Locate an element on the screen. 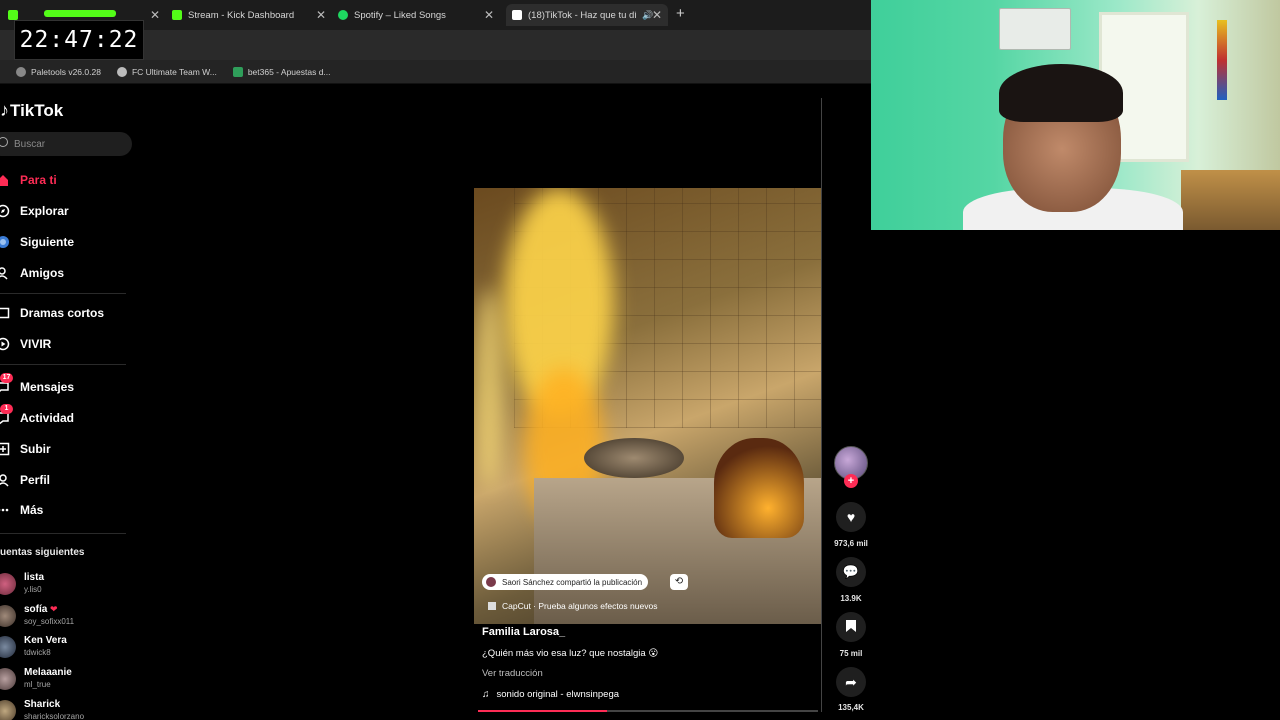 The width and height of the screenshot is (1280, 720). new-tab-button: + is located at coordinates (680, 13).